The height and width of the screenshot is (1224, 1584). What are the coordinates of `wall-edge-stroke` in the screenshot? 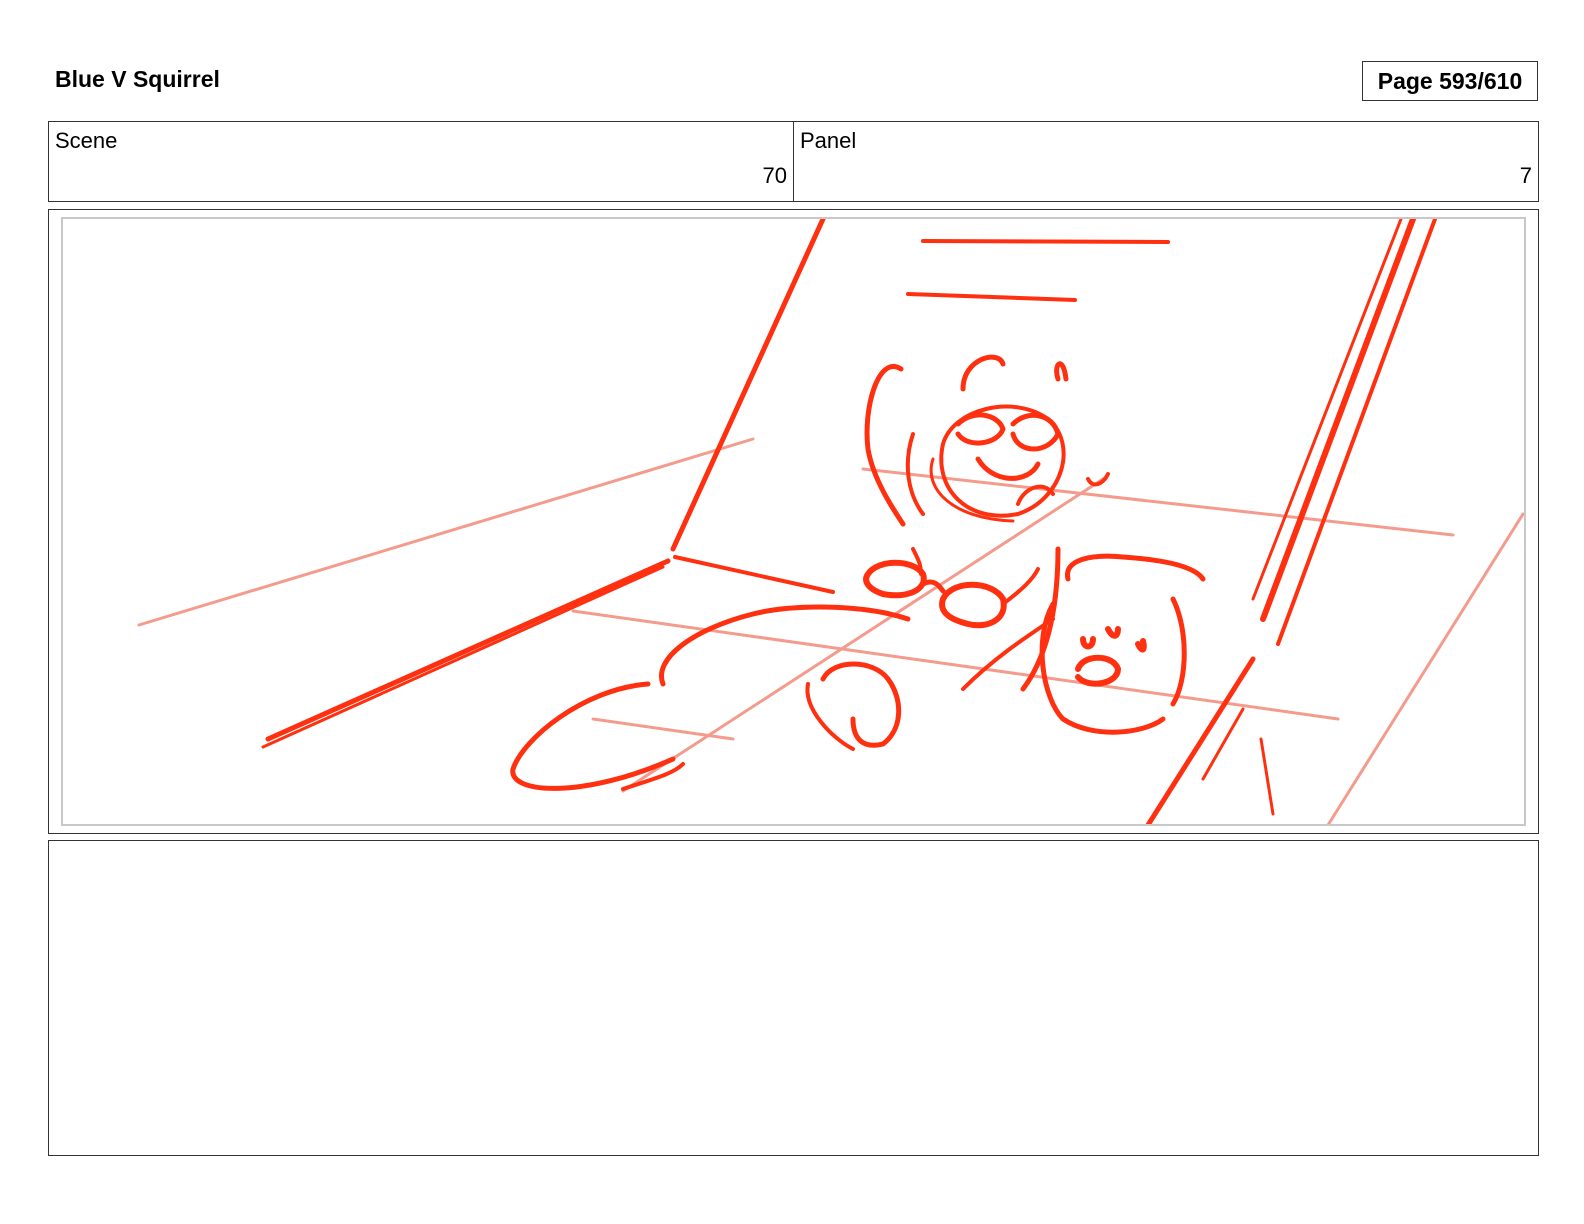 It's located at (748, 385).